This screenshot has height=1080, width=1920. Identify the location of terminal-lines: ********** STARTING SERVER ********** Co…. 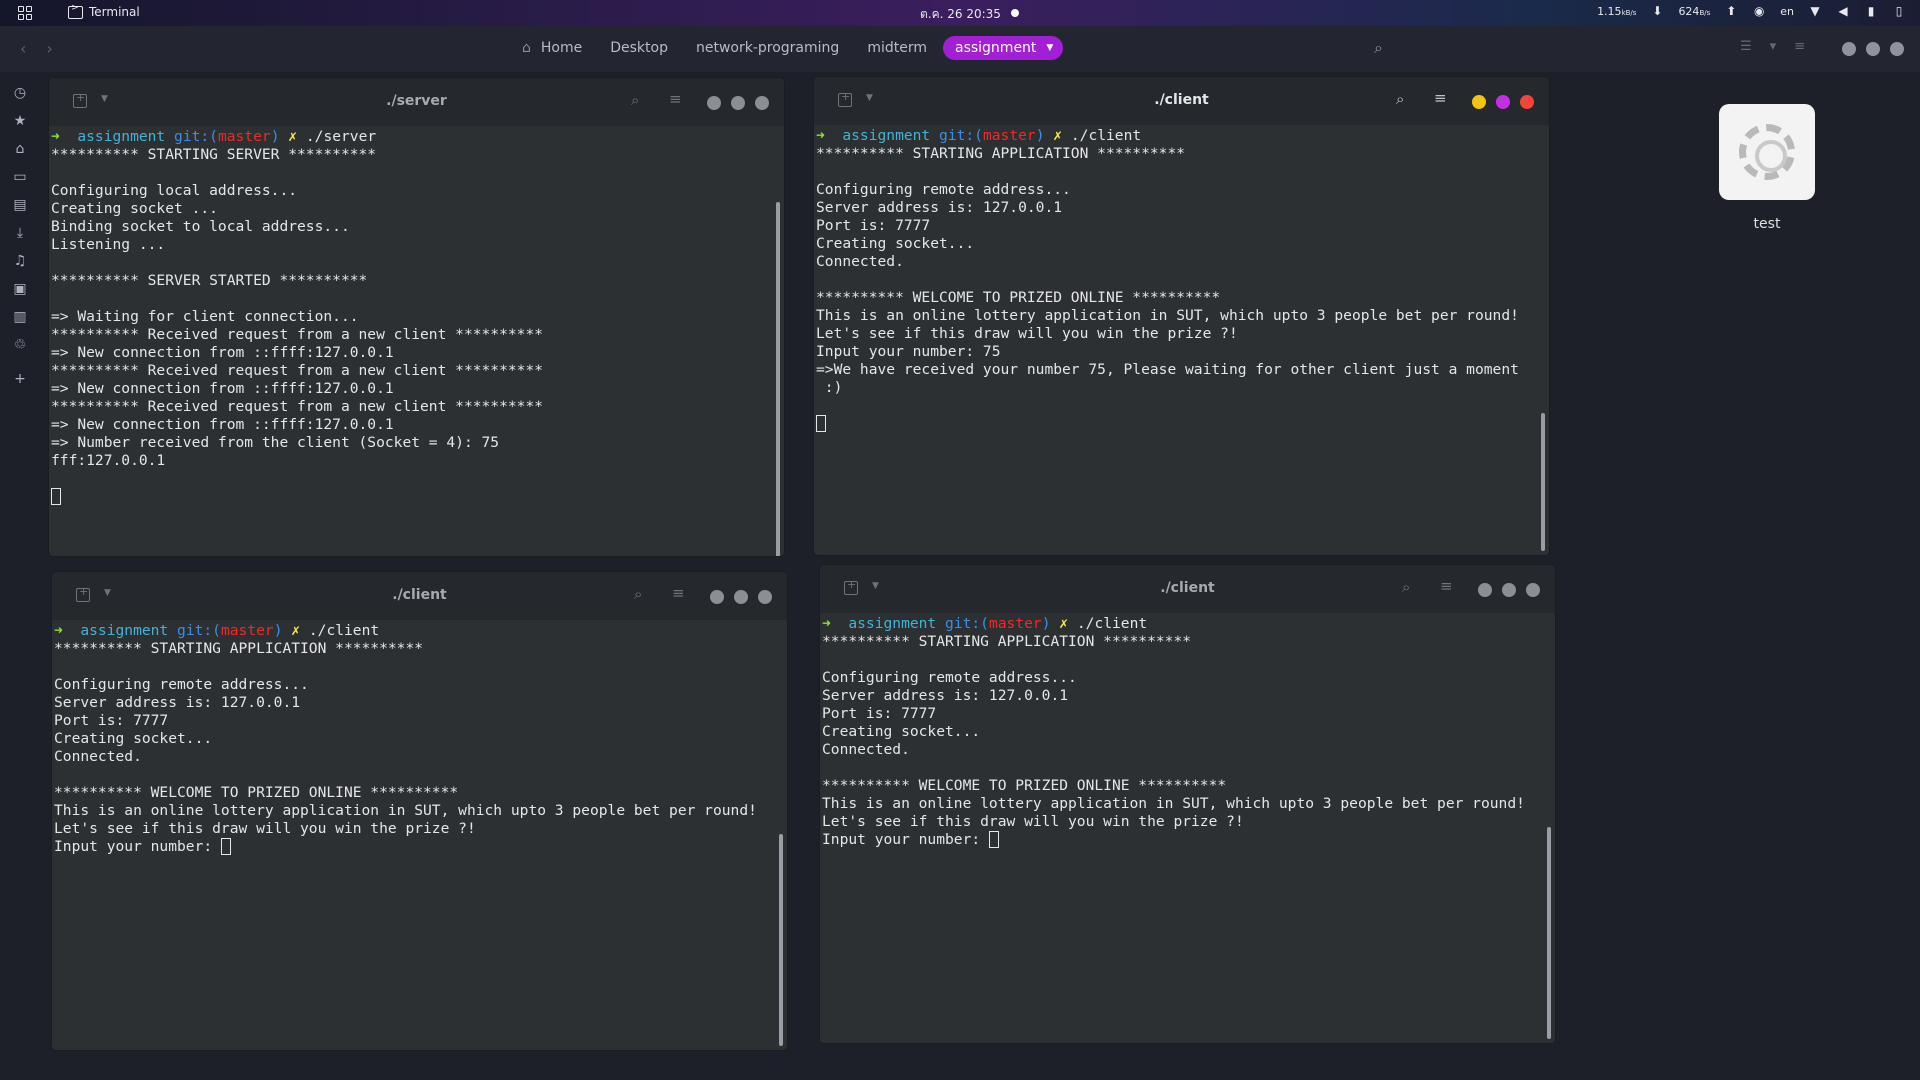
(297, 307).